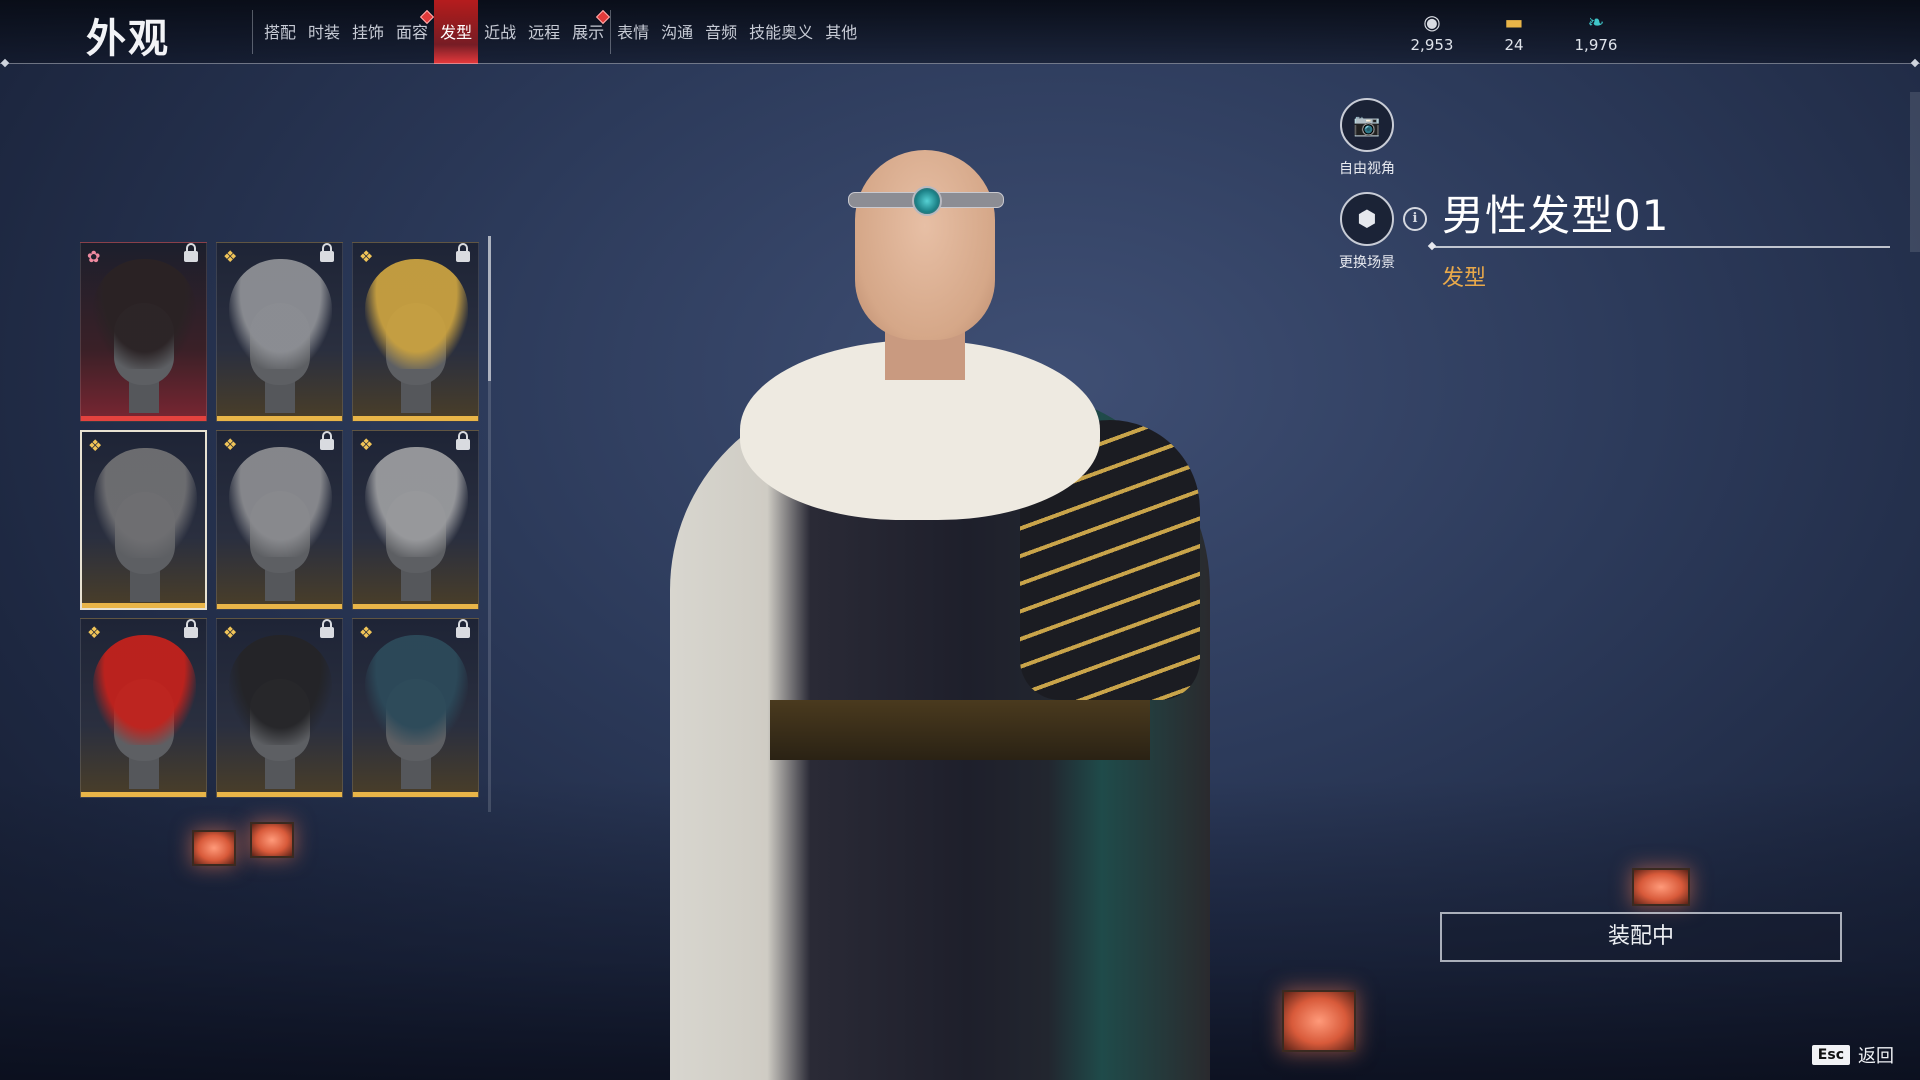  I want to click on divider, so click(252, 32).